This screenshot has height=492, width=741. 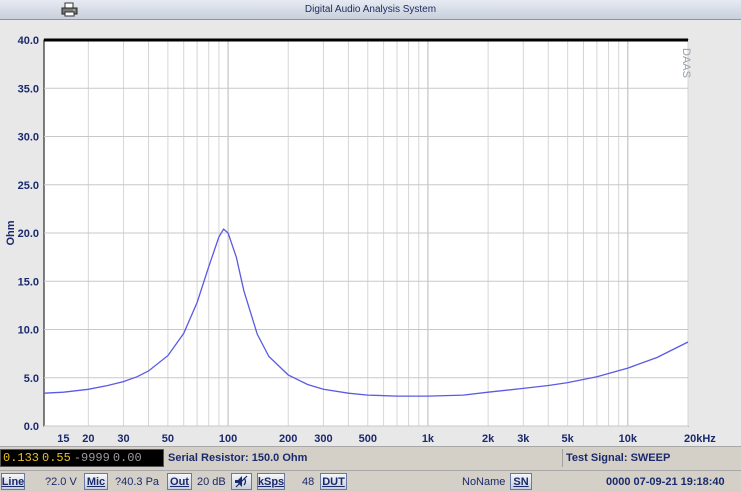 What do you see at coordinates (288, 439) in the screenshot?
I see `x-tick-label: 200` at bounding box center [288, 439].